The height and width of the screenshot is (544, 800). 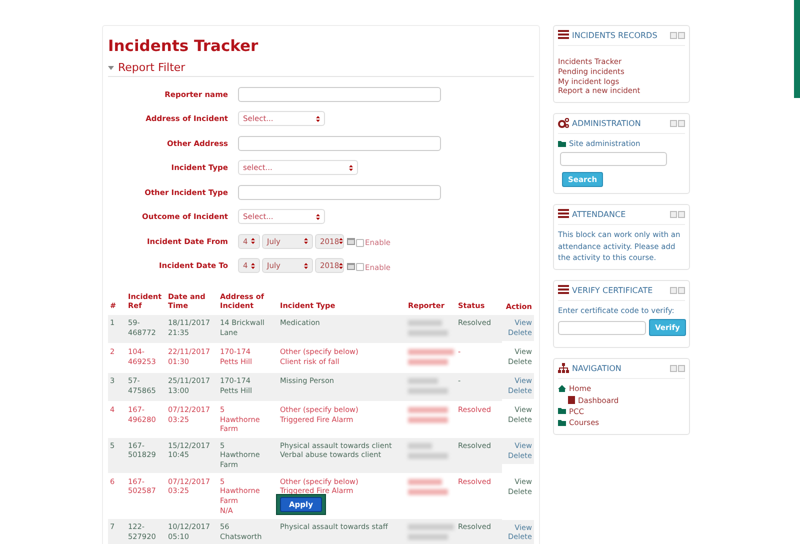 What do you see at coordinates (615, 36) in the screenshot?
I see `block-title: INCIDENTS RECORDS` at bounding box center [615, 36].